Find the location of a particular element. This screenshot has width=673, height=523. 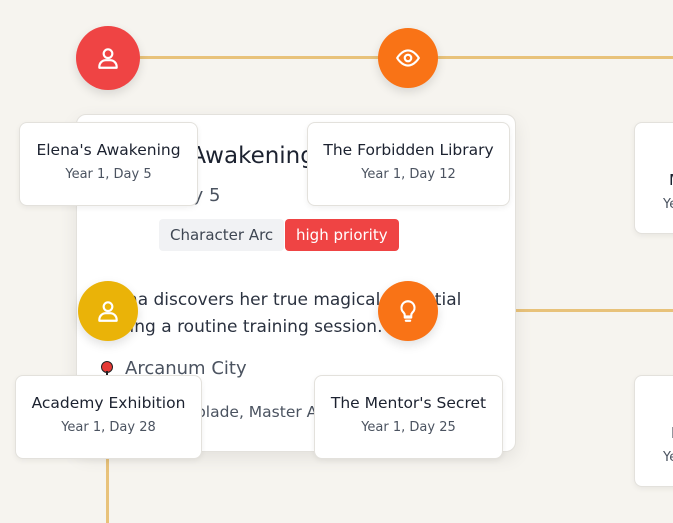

event-card-title: The Mentor's Secret is located at coordinates (408, 403).